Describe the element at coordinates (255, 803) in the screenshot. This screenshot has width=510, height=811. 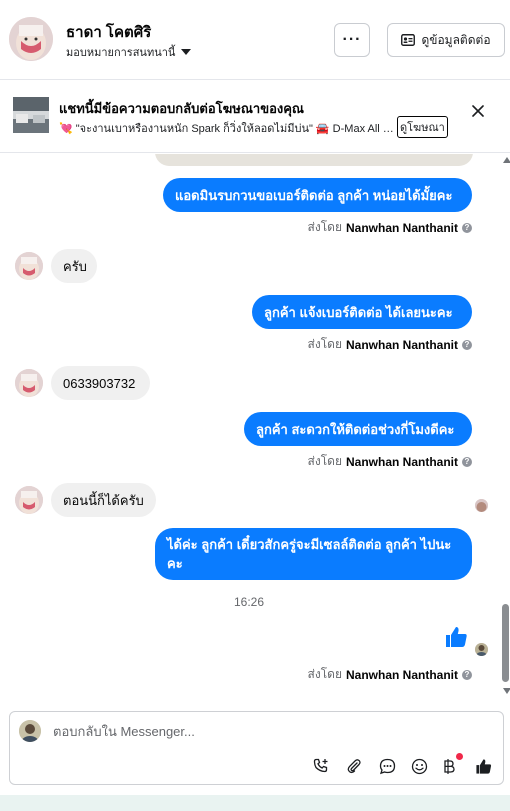
I see `page-footer-strip` at that location.